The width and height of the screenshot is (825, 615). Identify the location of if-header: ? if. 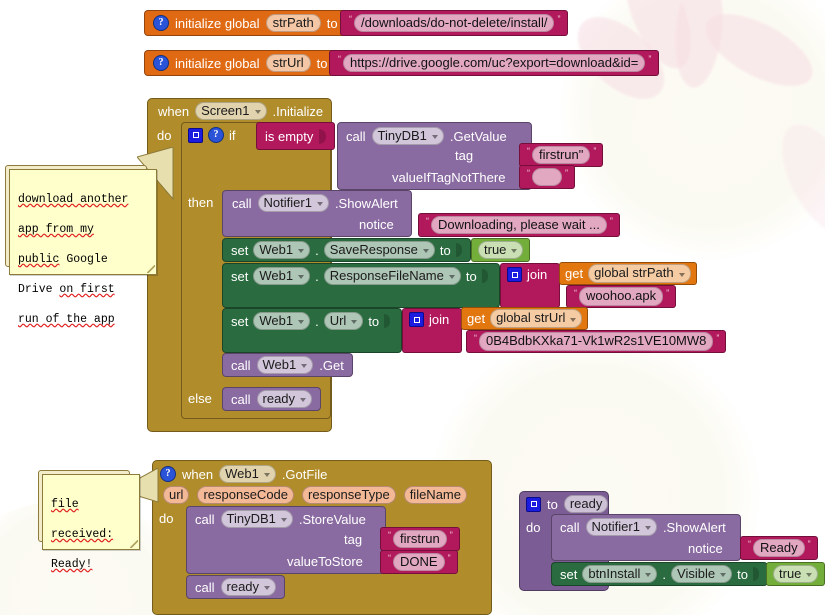
(212, 135).